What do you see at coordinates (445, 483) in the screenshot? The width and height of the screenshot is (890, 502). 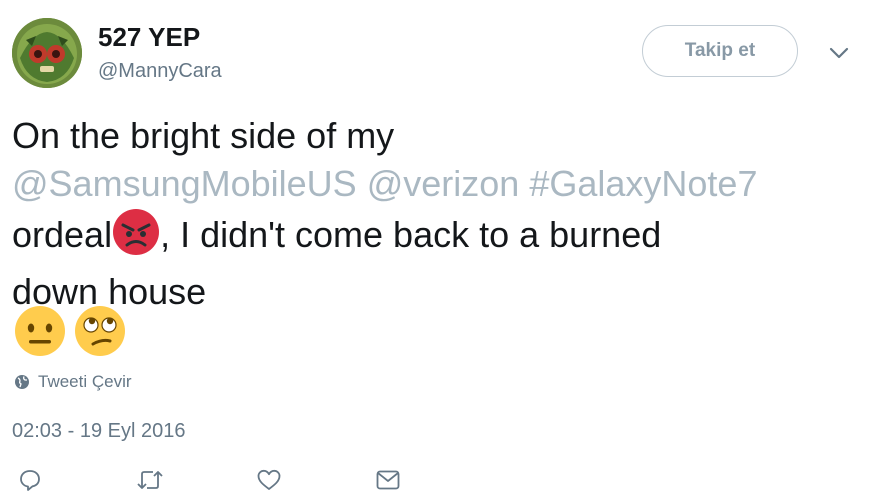 I see `tweet-actions` at bounding box center [445, 483].